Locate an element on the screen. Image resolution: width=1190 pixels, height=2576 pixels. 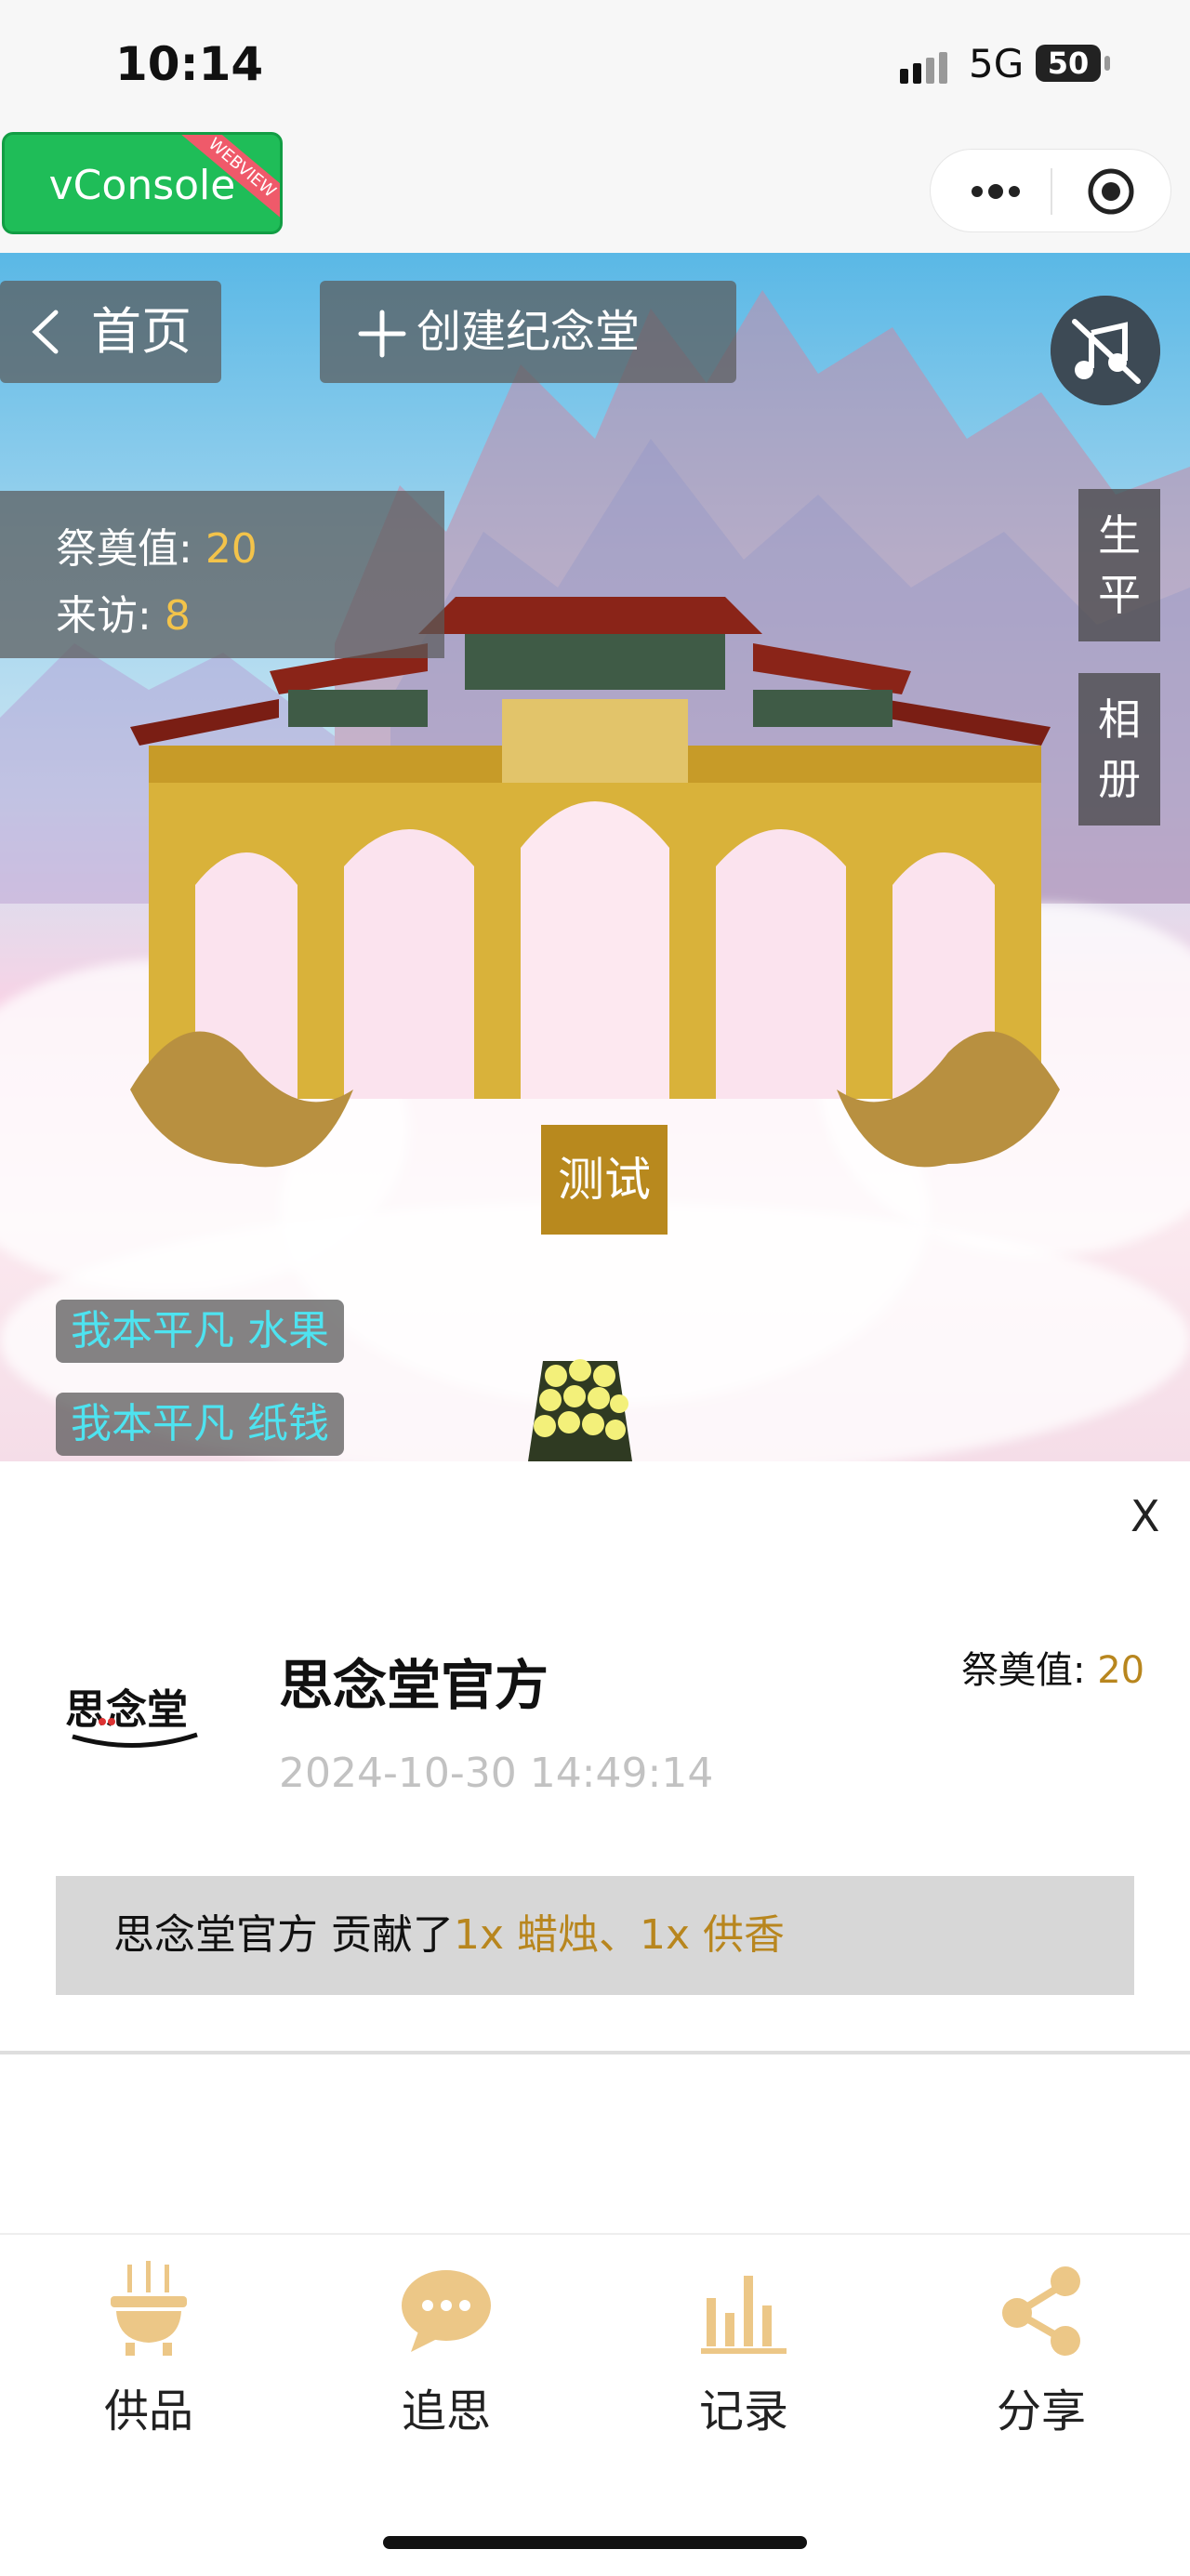
offering-stat: 祭奠值: 20 is located at coordinates (157, 545).